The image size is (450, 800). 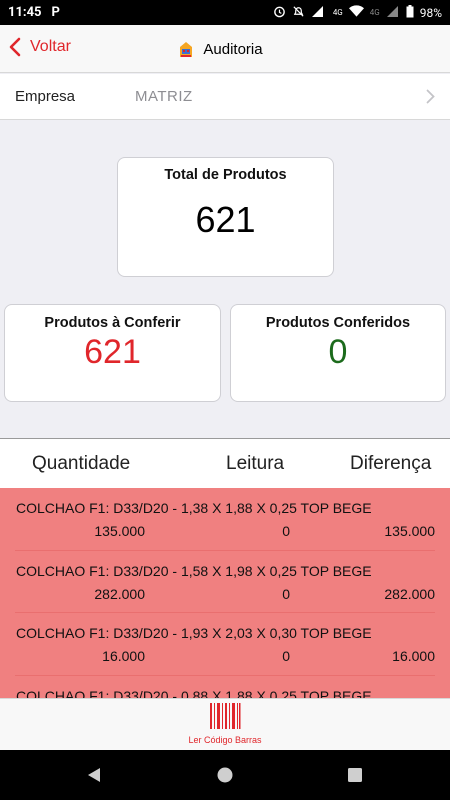 I want to click on product-quantity: 135.000, so click(x=119, y=531).